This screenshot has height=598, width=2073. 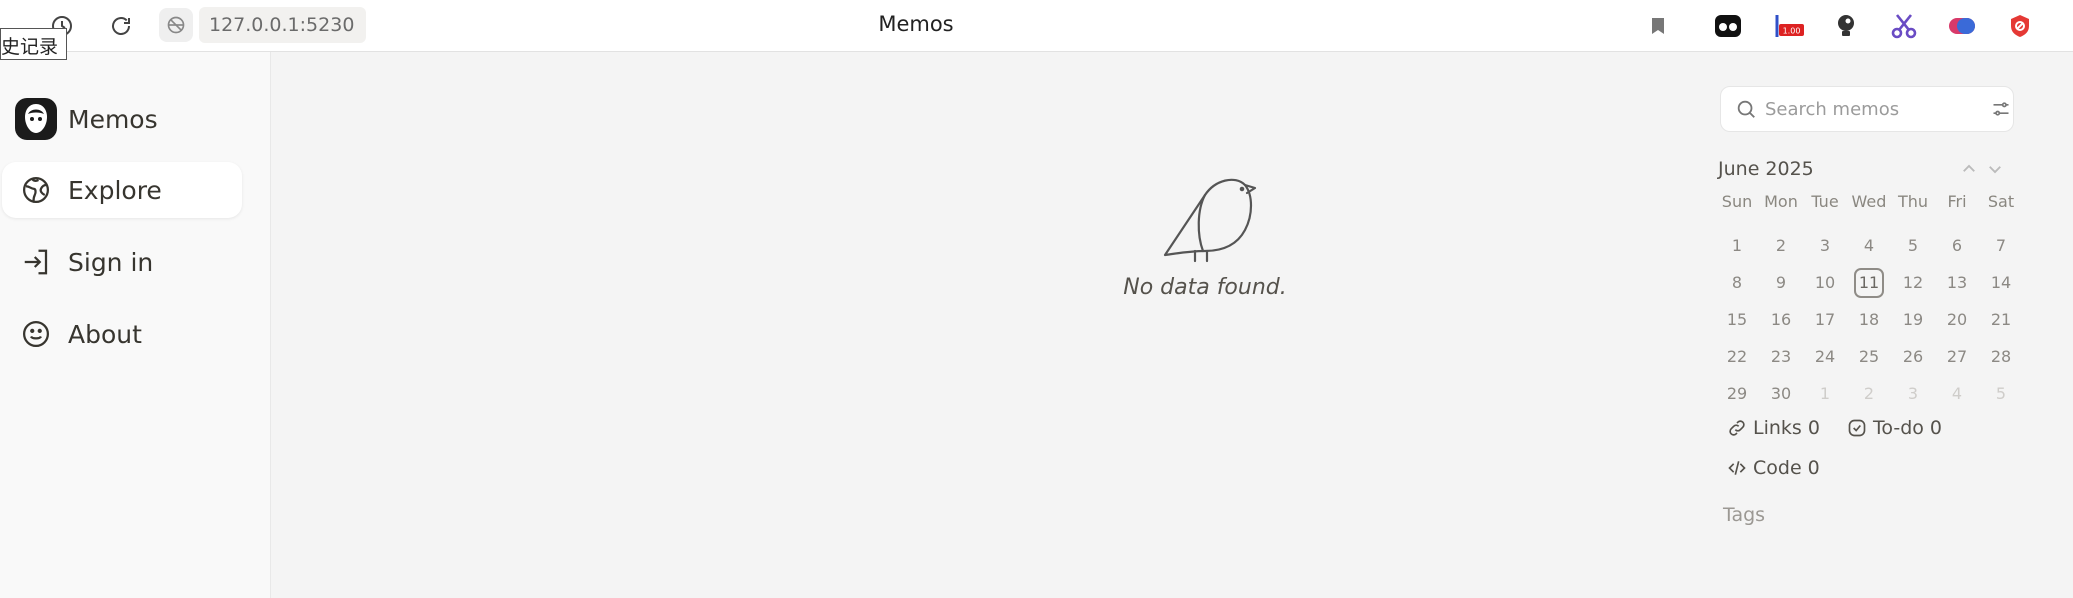 I want to click on calendar-day-label: 10, so click(x=1825, y=282).